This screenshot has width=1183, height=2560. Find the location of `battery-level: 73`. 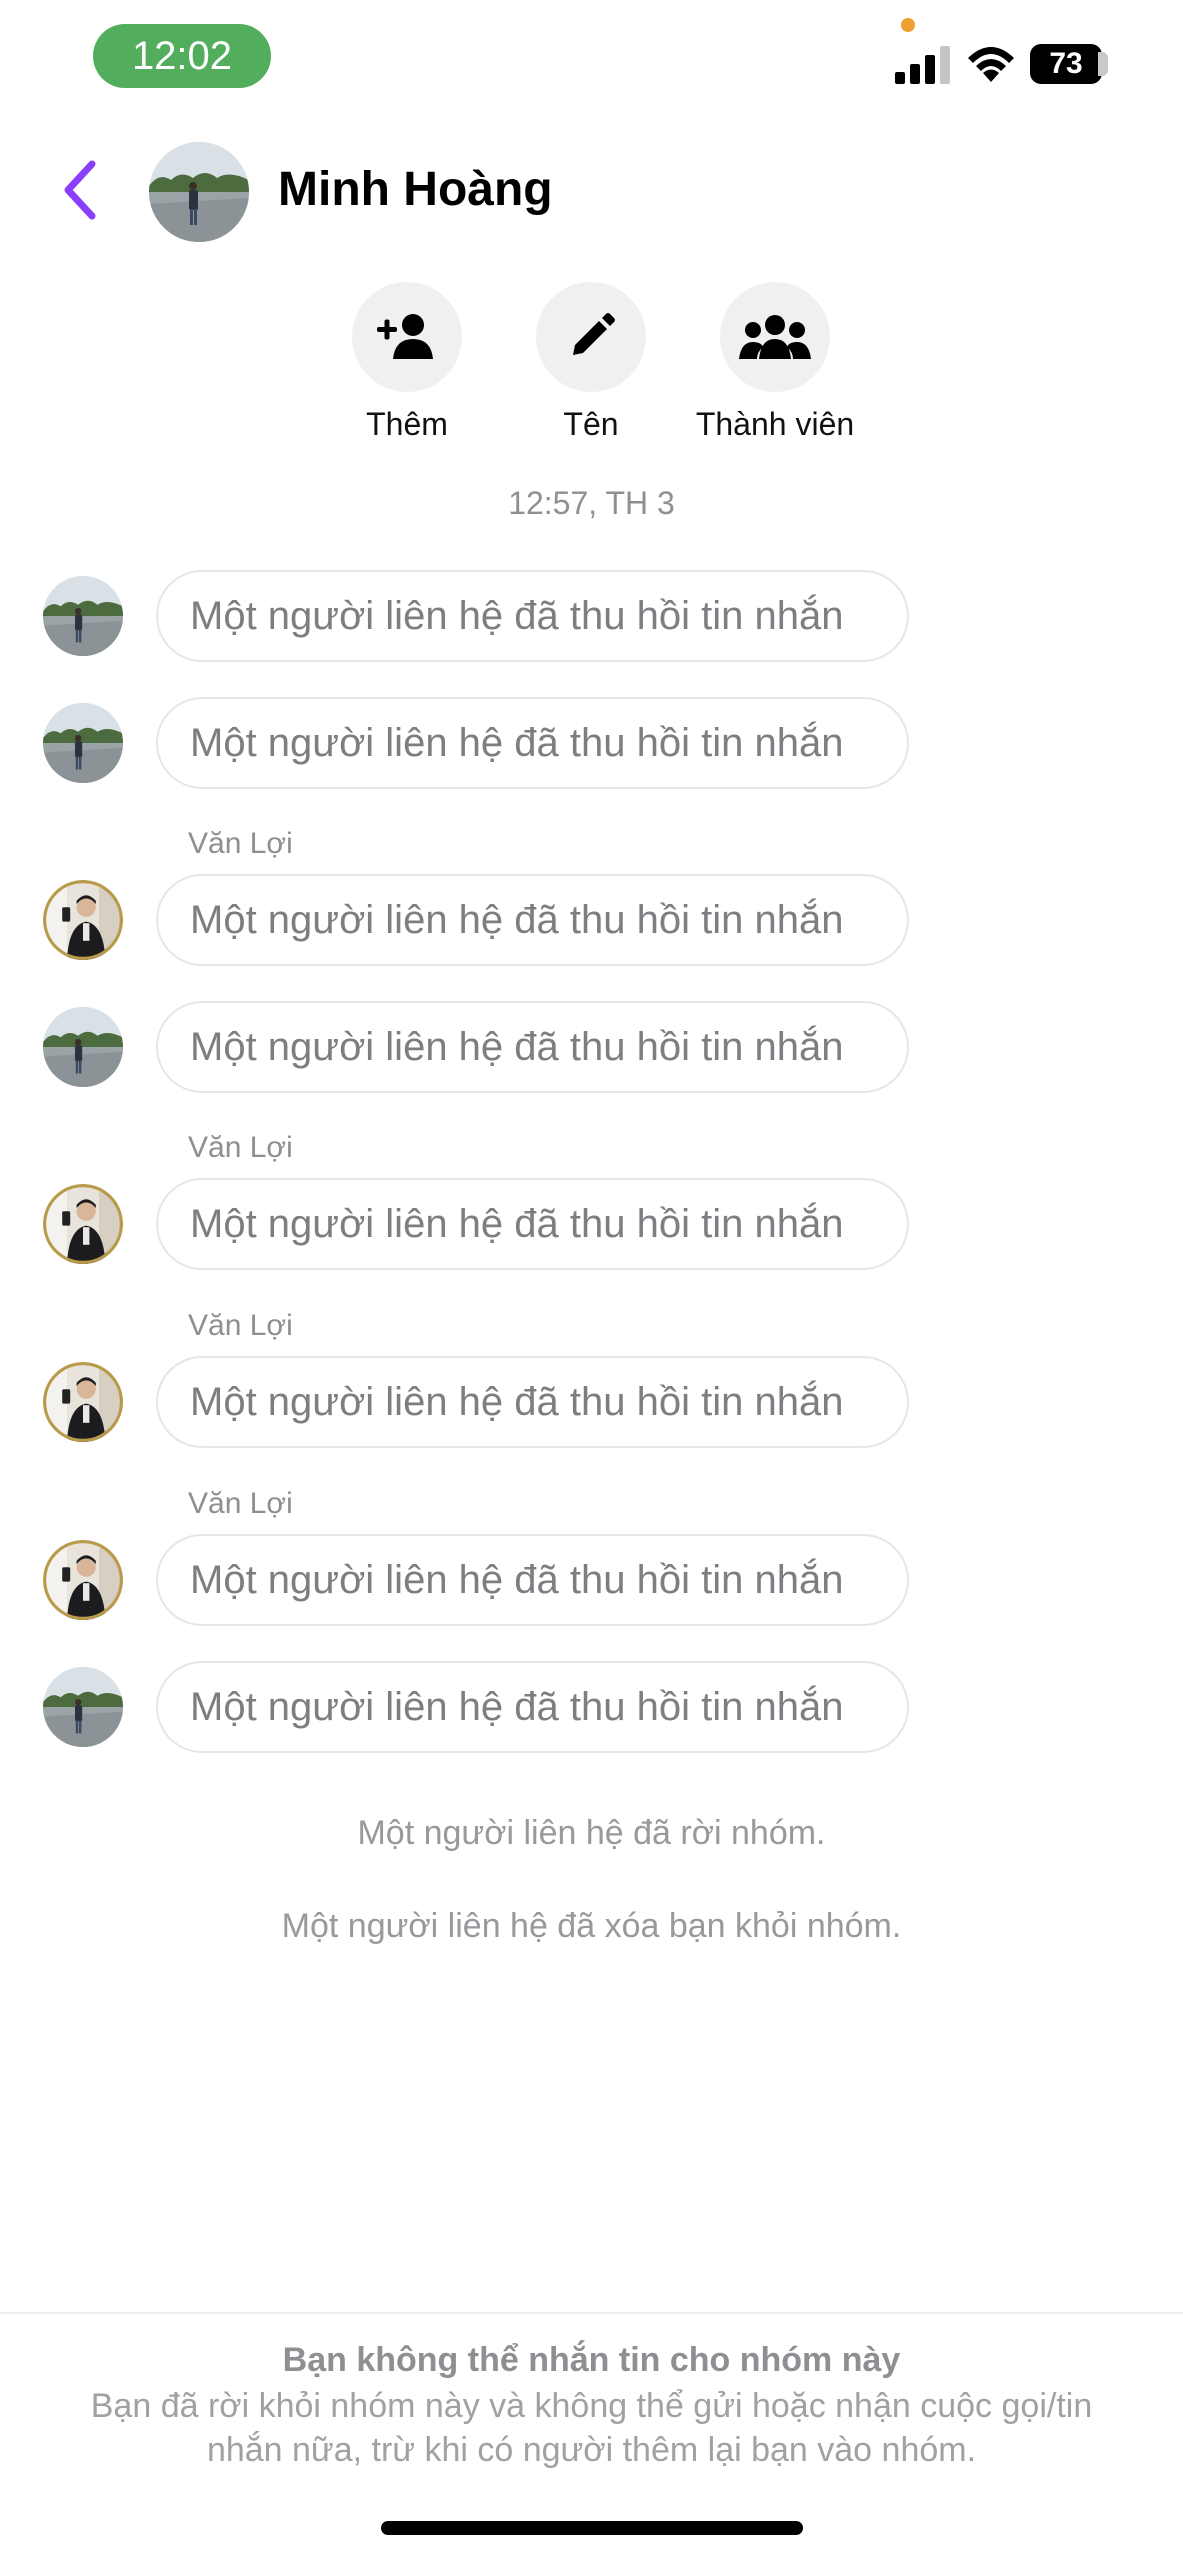

battery-level: 73 is located at coordinates (1066, 64).